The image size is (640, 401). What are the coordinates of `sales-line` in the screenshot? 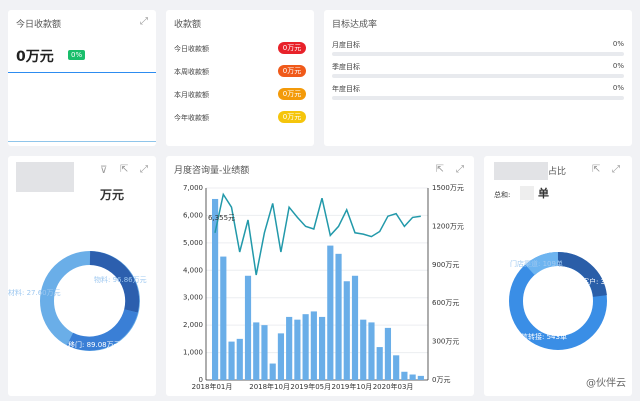 It's located at (317, 234).